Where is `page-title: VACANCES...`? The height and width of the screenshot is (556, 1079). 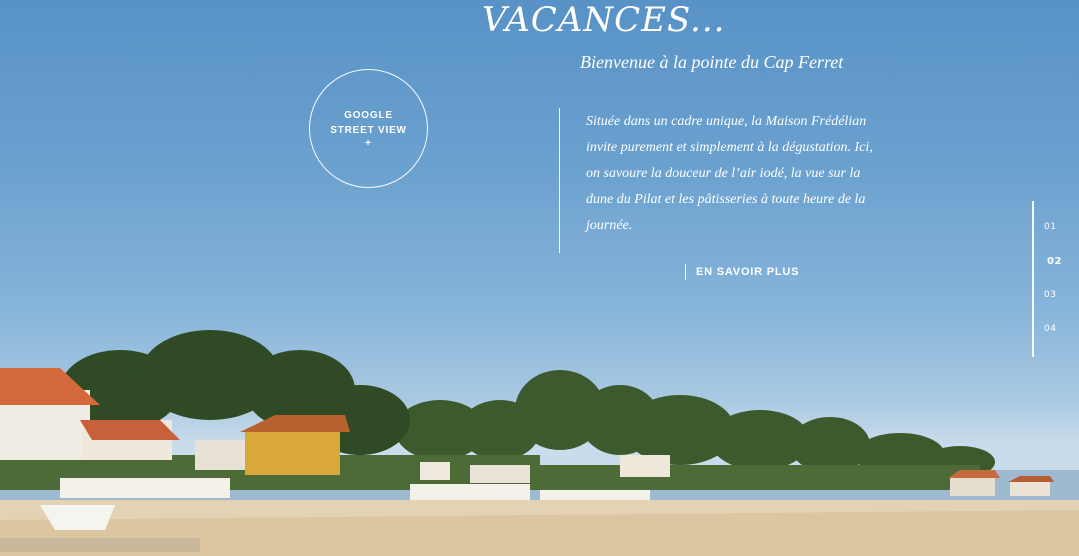
page-title: VACANCES... is located at coordinates (604, 20).